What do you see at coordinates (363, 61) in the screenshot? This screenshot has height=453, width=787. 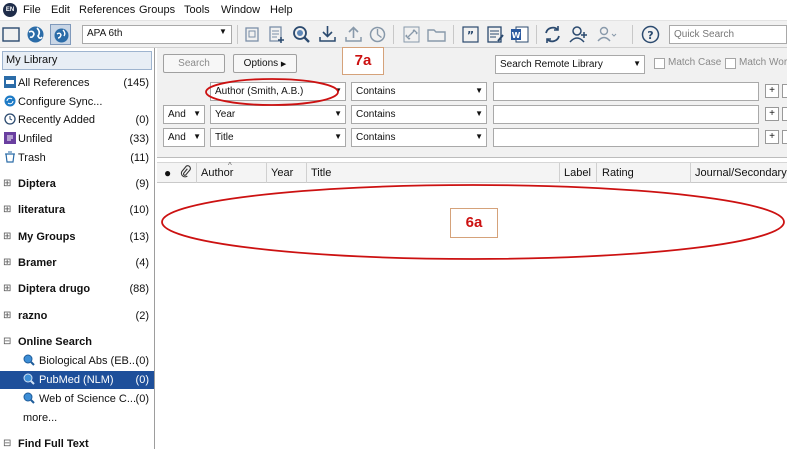 I see `annotation-label-7a: 7a` at bounding box center [363, 61].